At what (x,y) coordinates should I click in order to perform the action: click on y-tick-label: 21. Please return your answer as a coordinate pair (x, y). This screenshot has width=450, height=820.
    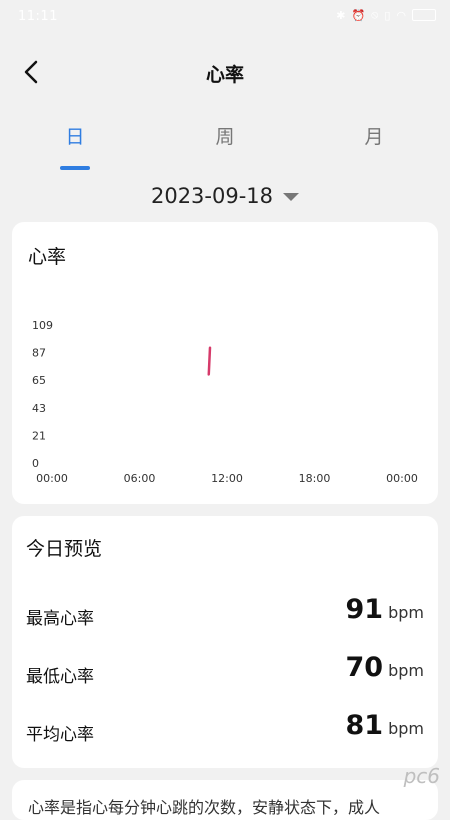
    Looking at the image, I should click on (39, 435).